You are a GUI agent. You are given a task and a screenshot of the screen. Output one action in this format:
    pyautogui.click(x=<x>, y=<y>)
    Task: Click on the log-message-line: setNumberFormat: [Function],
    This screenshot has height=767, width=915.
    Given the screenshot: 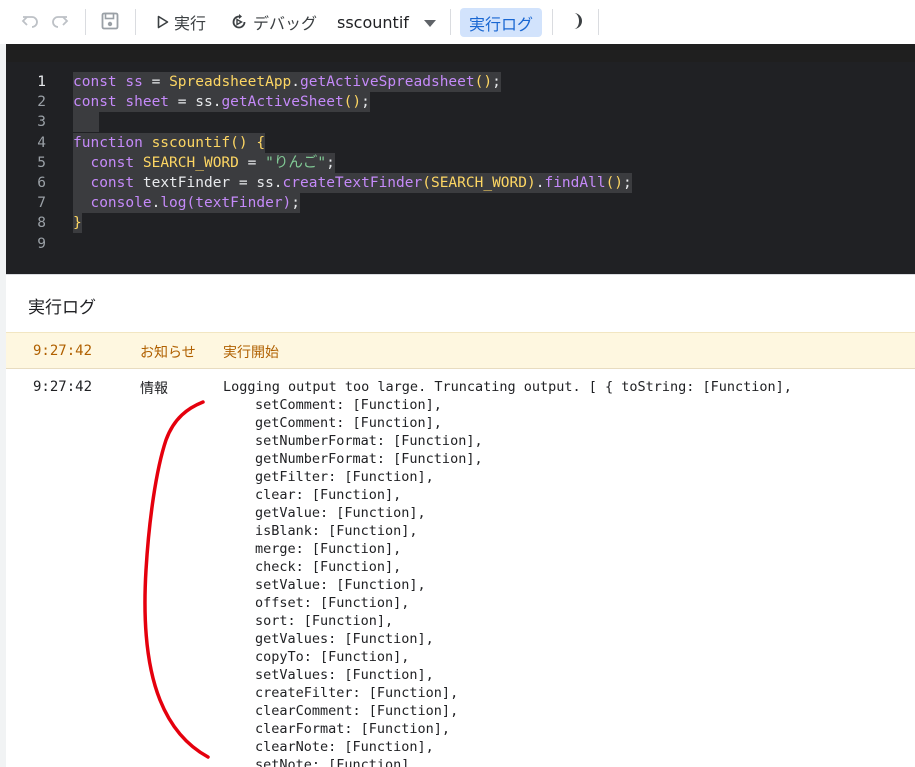 What is the action you would take?
    pyautogui.click(x=369, y=441)
    